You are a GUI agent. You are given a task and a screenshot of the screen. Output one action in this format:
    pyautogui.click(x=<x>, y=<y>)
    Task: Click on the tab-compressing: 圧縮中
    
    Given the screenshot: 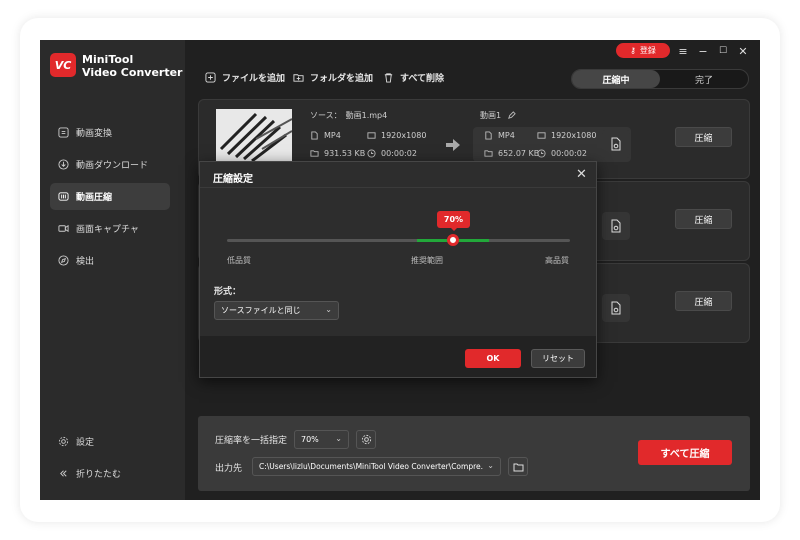 What is the action you would take?
    pyautogui.click(x=616, y=79)
    